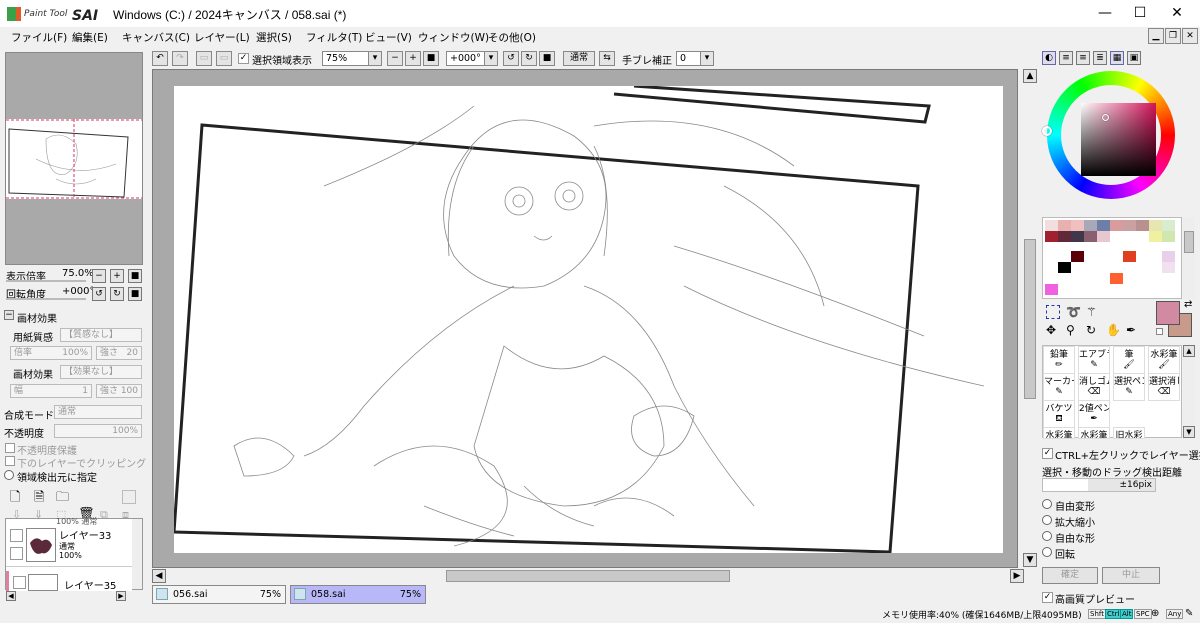 The image size is (1200, 623). Describe the element at coordinates (1091, 330) in the screenshot. I see `rotate-tool-icon: ↻` at that location.